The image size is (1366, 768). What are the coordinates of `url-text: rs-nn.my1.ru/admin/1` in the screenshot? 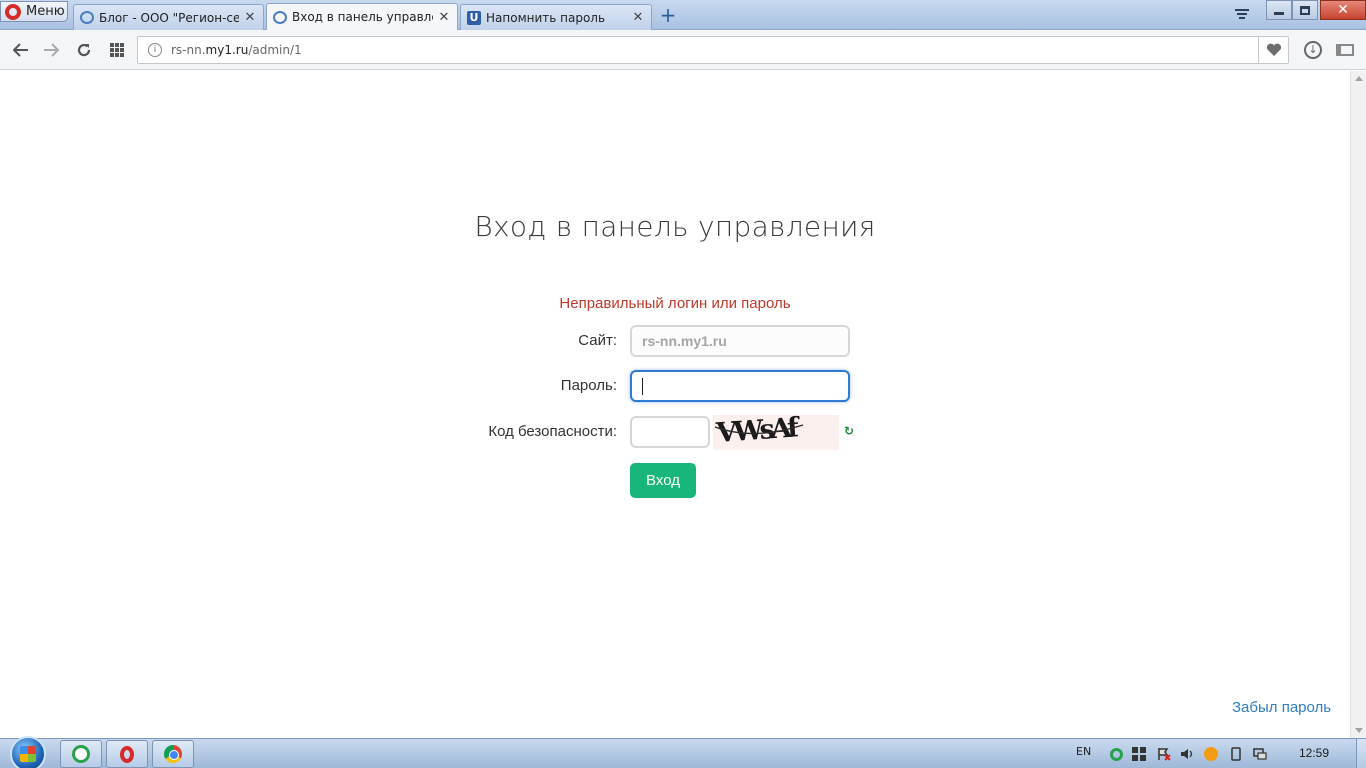 It's located at (236, 50).